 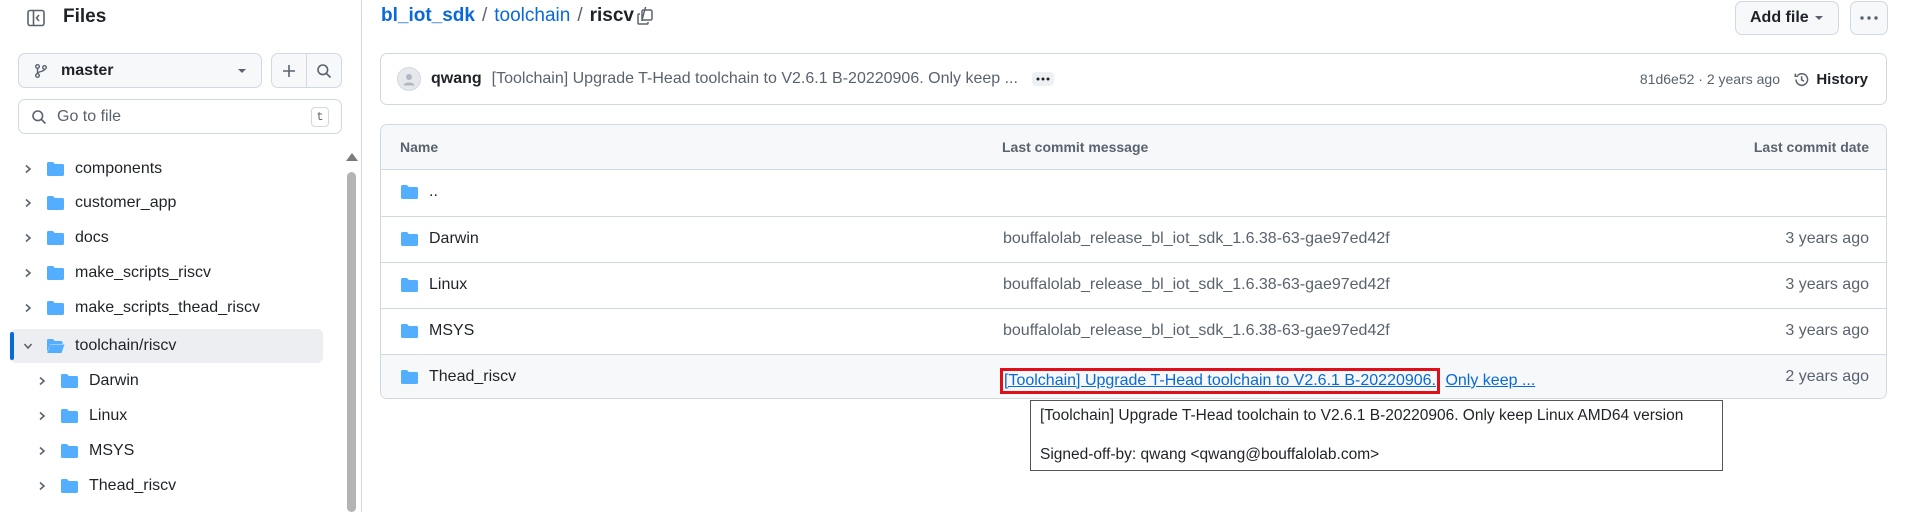 I want to click on file-name-link: MSYS, so click(x=451, y=331).